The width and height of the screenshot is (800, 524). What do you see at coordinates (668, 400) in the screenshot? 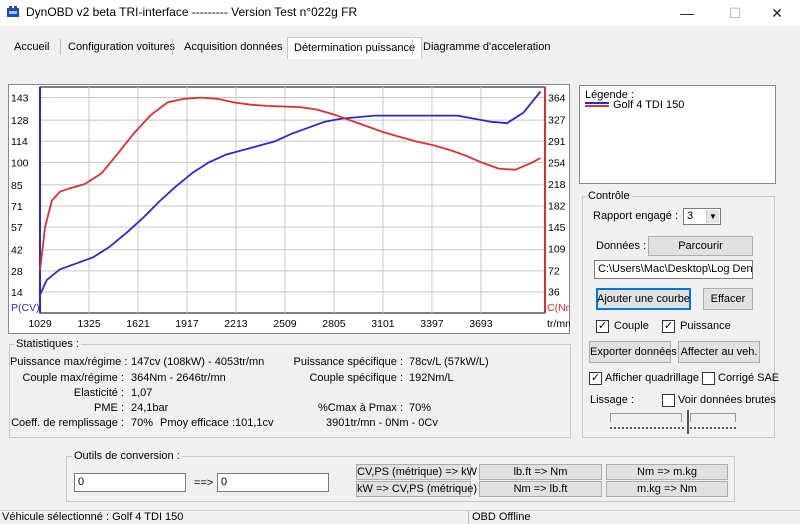
I see `donnees-brutes-checkbox` at bounding box center [668, 400].